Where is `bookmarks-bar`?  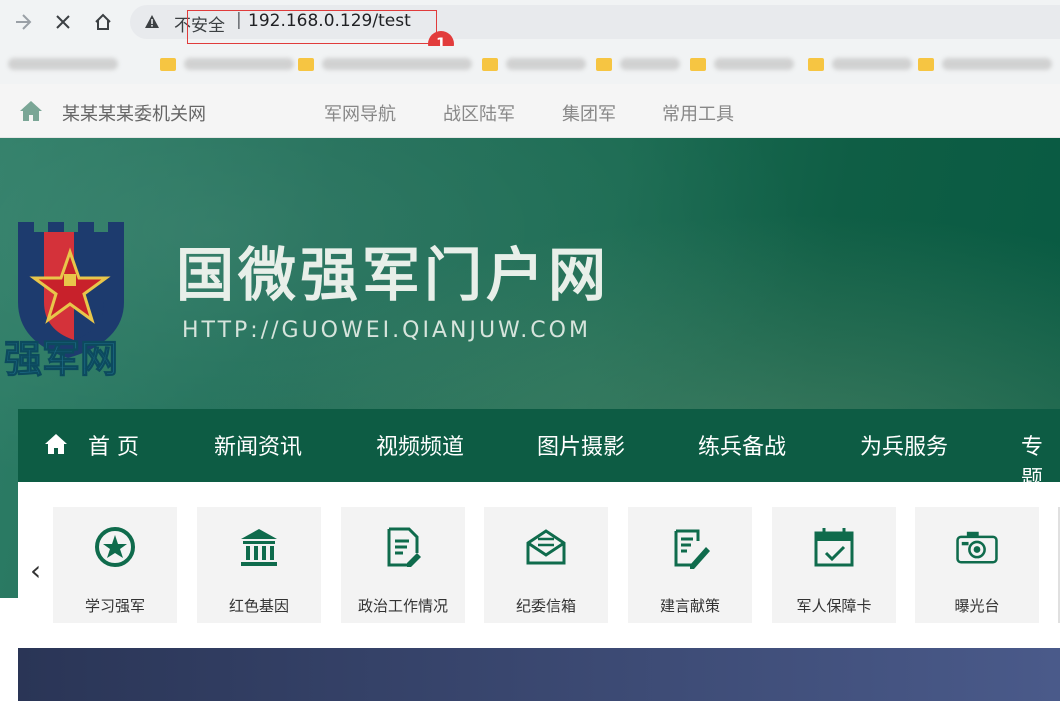
bookmarks-bar is located at coordinates (530, 65).